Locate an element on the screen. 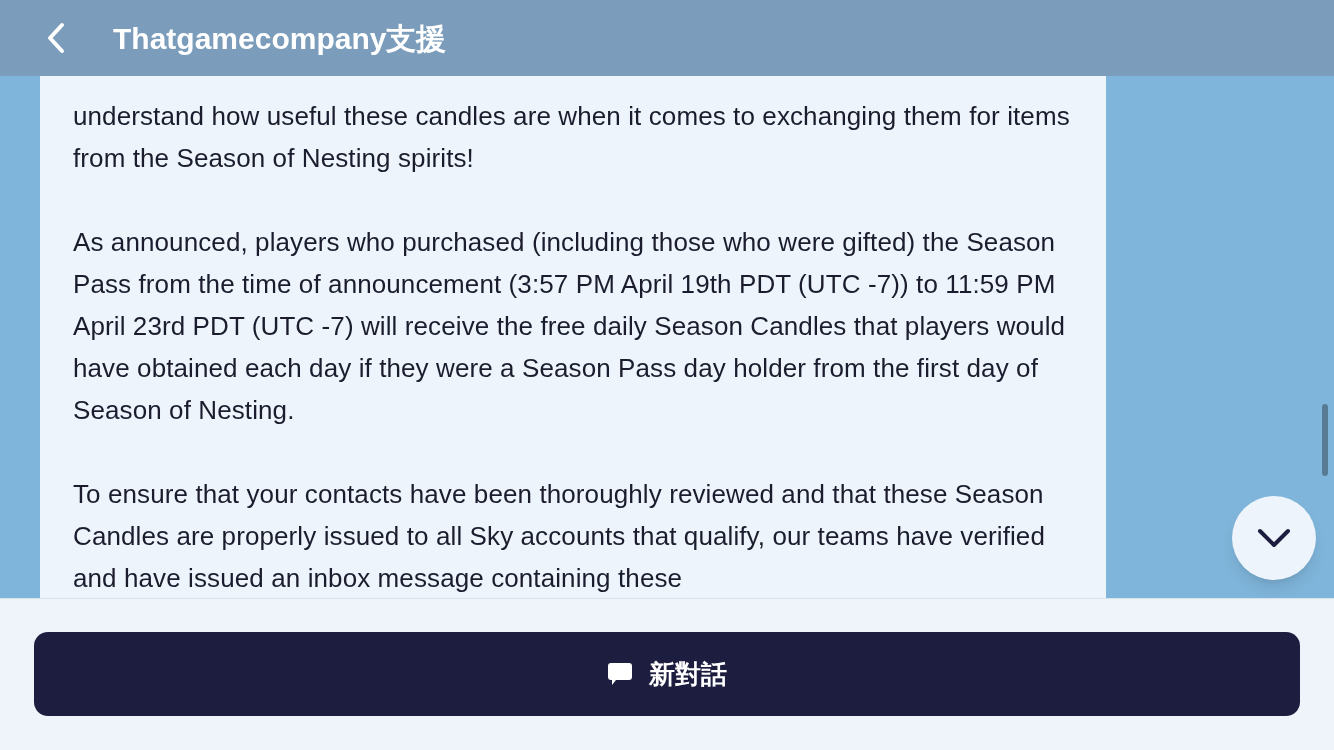 The image size is (1334, 750). message-paragraph: understand how useful these candles are when it comes to exchanging them for items from the Season of Nesting spirits! is located at coordinates (572, 137).